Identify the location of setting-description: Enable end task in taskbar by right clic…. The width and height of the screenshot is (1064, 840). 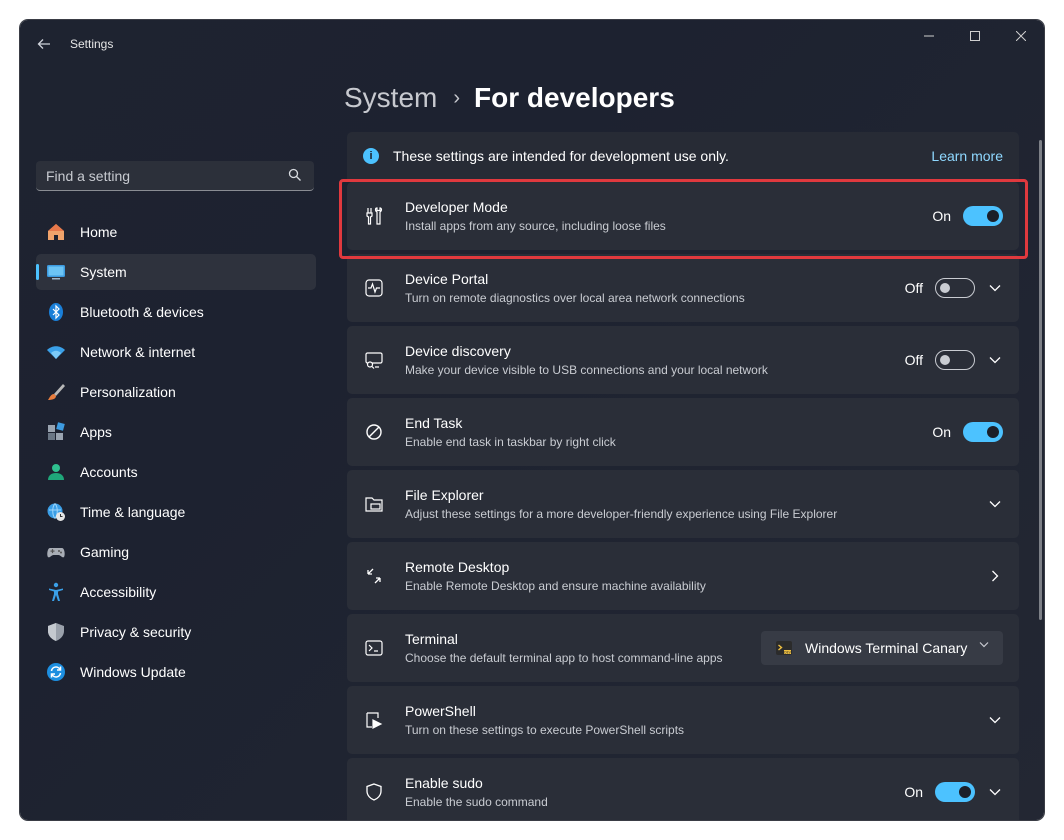
(510, 442).